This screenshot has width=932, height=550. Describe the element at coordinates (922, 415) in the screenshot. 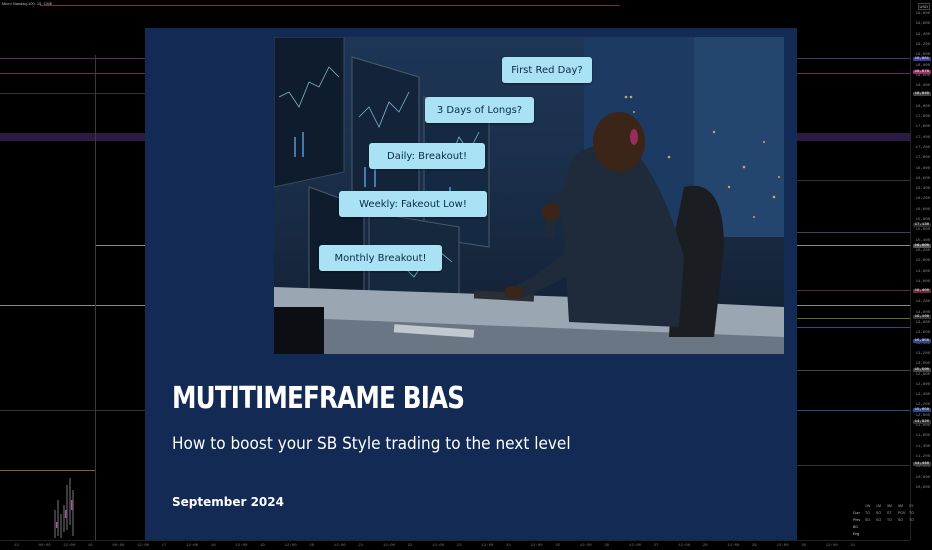

I see `price-tick-label: 12,000` at that location.